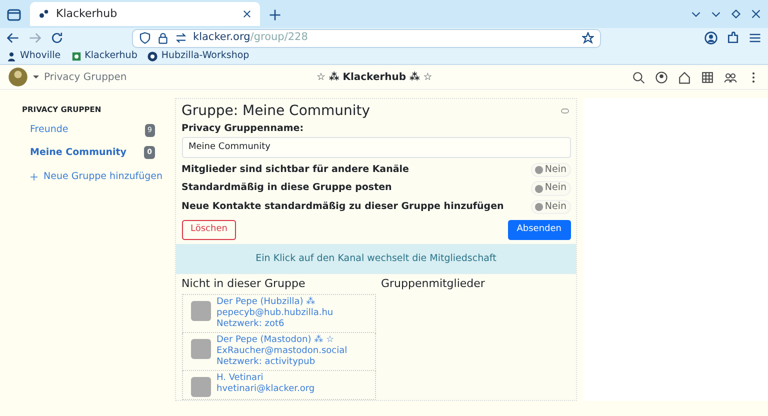 This screenshot has height=416, width=768. I want to click on contact-entry: Der Pepe (Hubzilla) ⁂ pepecyb@hub.hubzilla.hu Netzwerk: zot6, so click(279, 313).